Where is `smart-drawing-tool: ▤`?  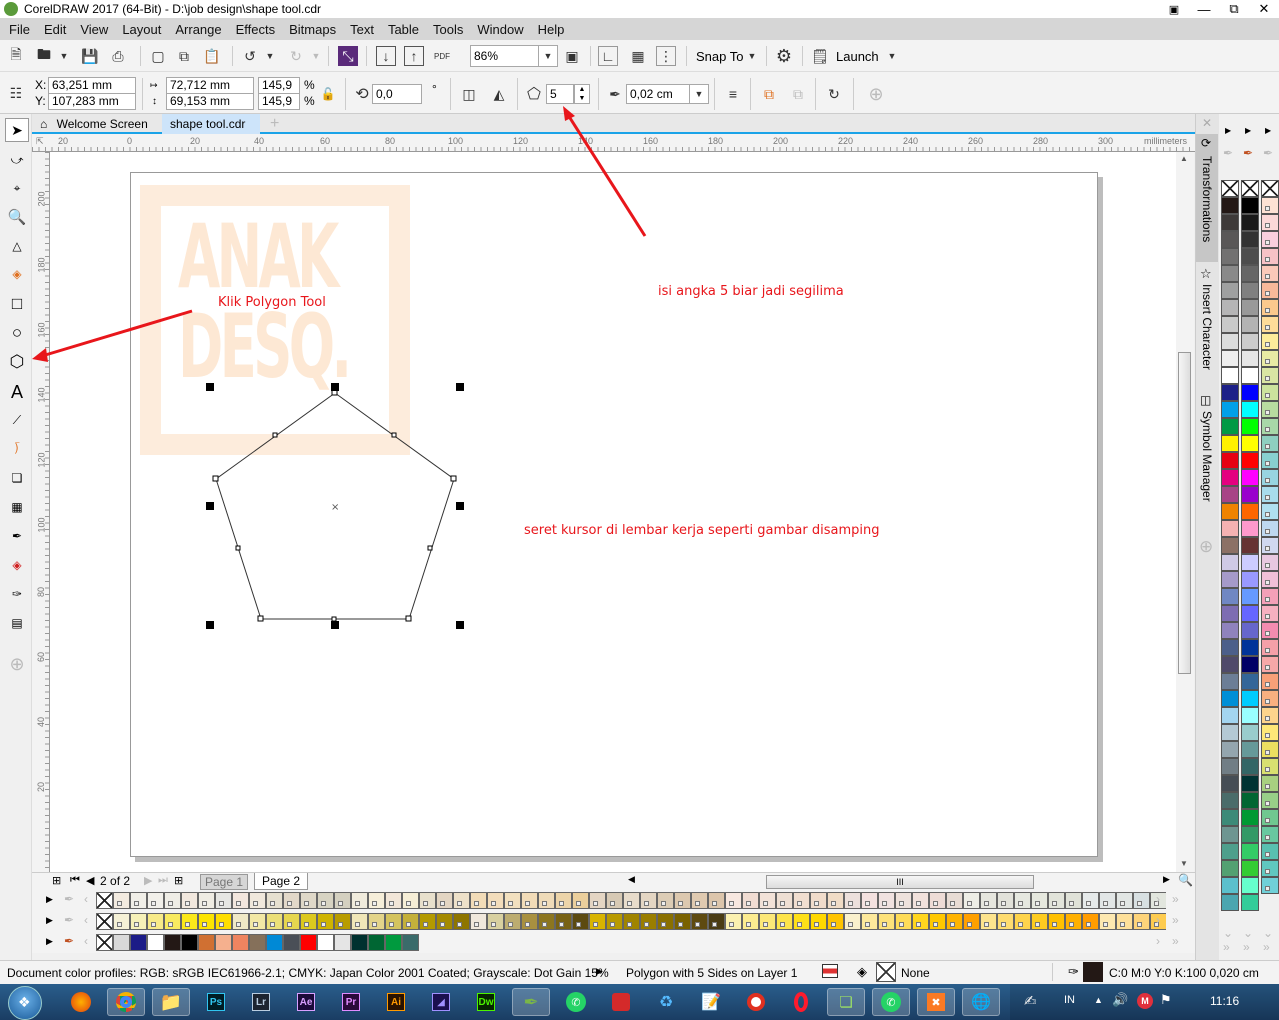 smart-drawing-tool: ▤ is located at coordinates (17, 623).